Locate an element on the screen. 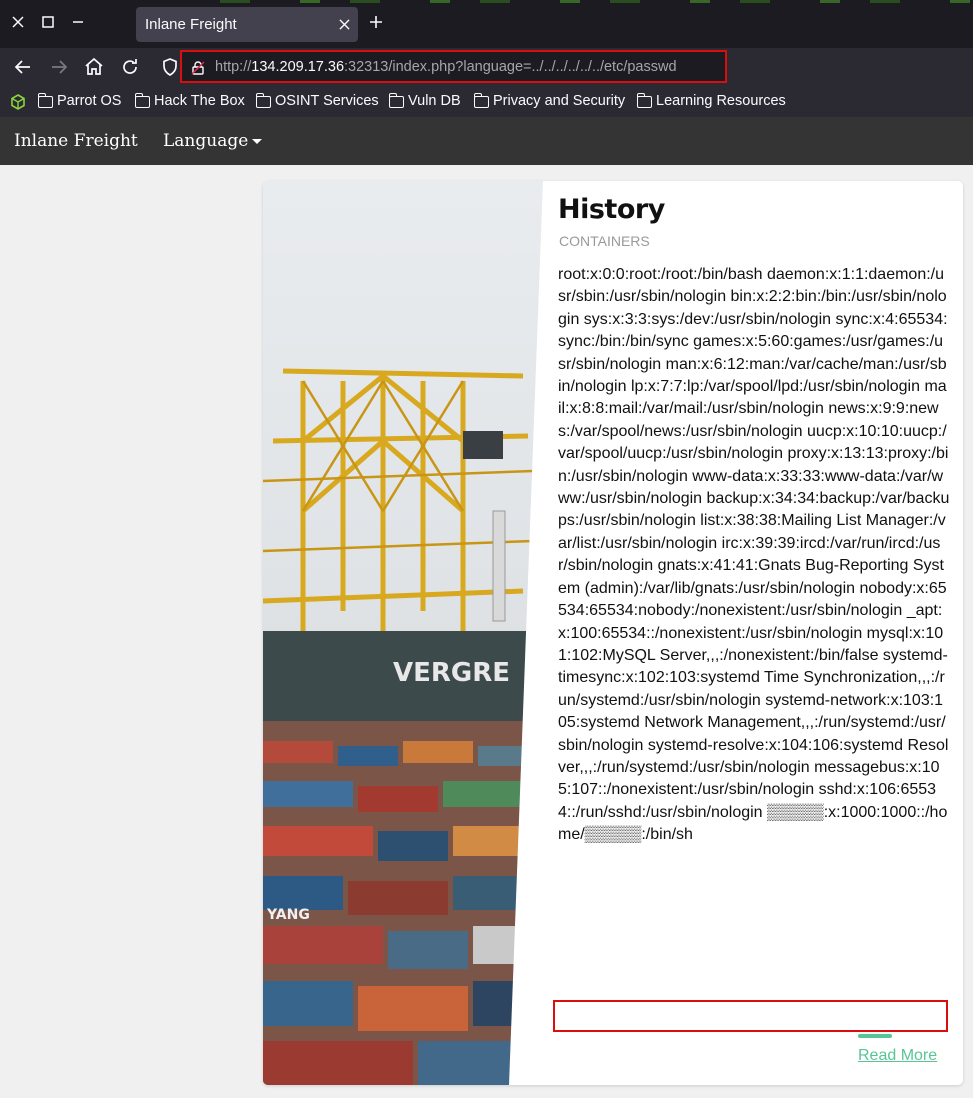 This screenshot has height=1098, width=973. tab-close-button is located at coordinates (344, 23).